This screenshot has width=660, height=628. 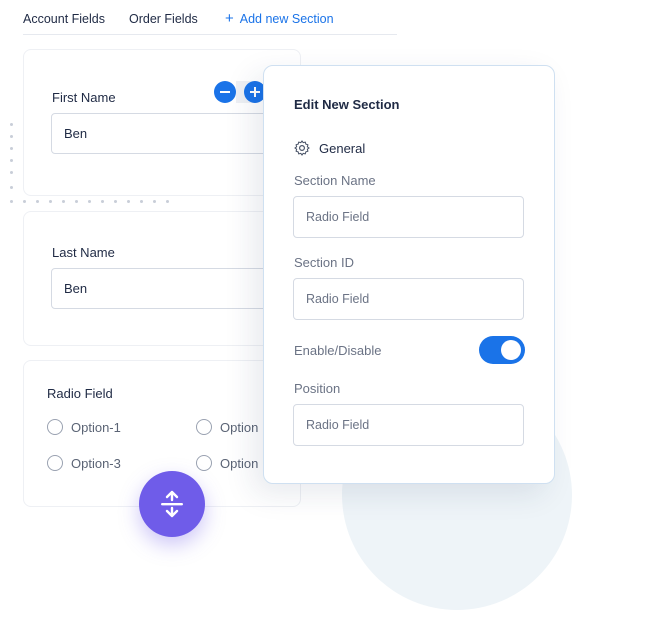 What do you see at coordinates (302, 148) in the screenshot?
I see `gear-icon` at bounding box center [302, 148].